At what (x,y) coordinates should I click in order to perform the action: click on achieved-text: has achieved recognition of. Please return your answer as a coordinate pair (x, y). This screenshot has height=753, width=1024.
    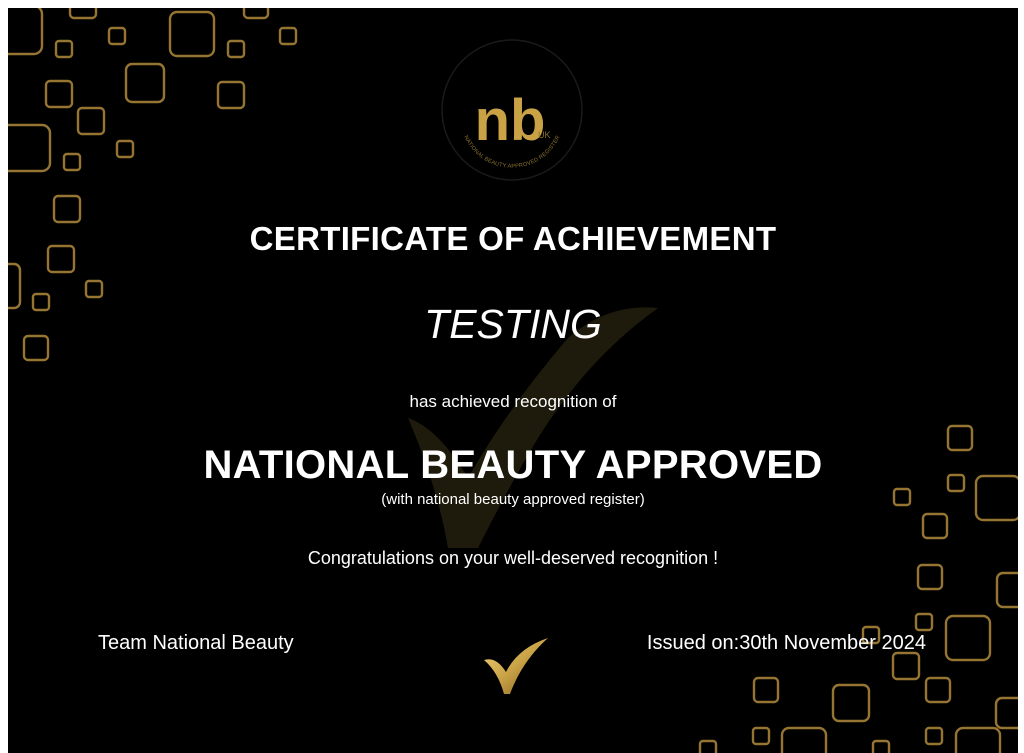
    Looking at the image, I should click on (513, 401).